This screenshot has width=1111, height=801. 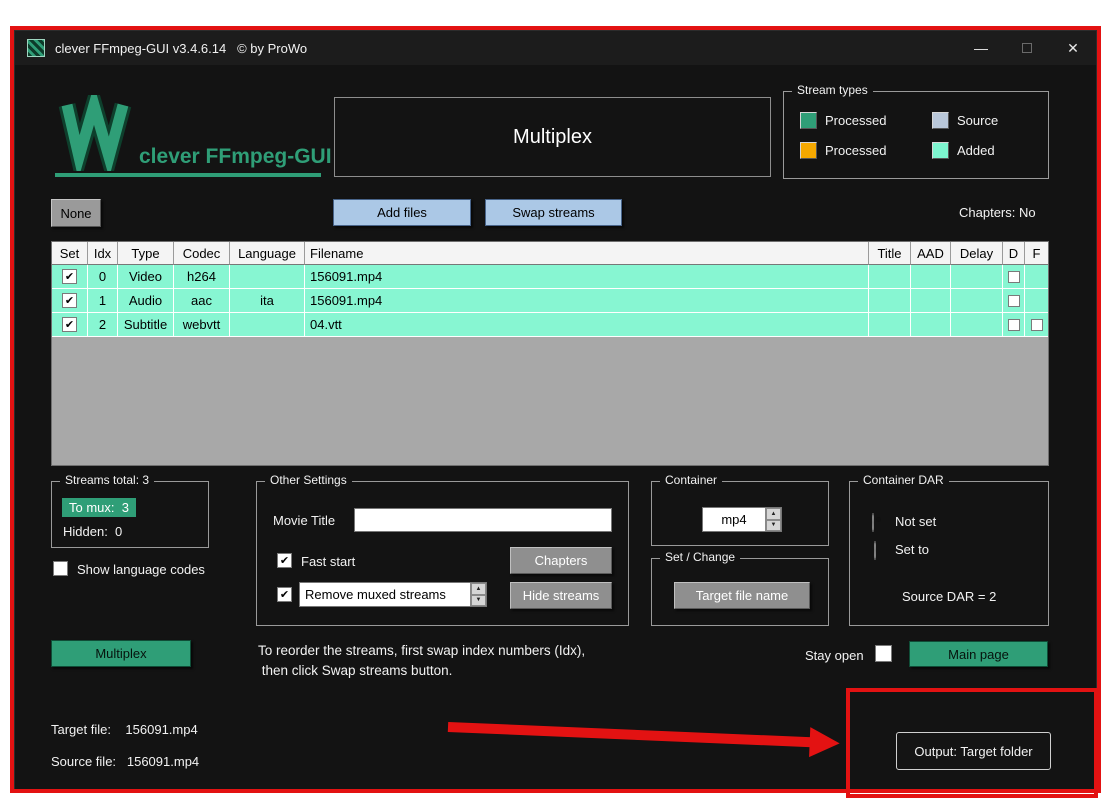 What do you see at coordinates (903, 480) in the screenshot?
I see `container-dar-title: Container DAR` at bounding box center [903, 480].